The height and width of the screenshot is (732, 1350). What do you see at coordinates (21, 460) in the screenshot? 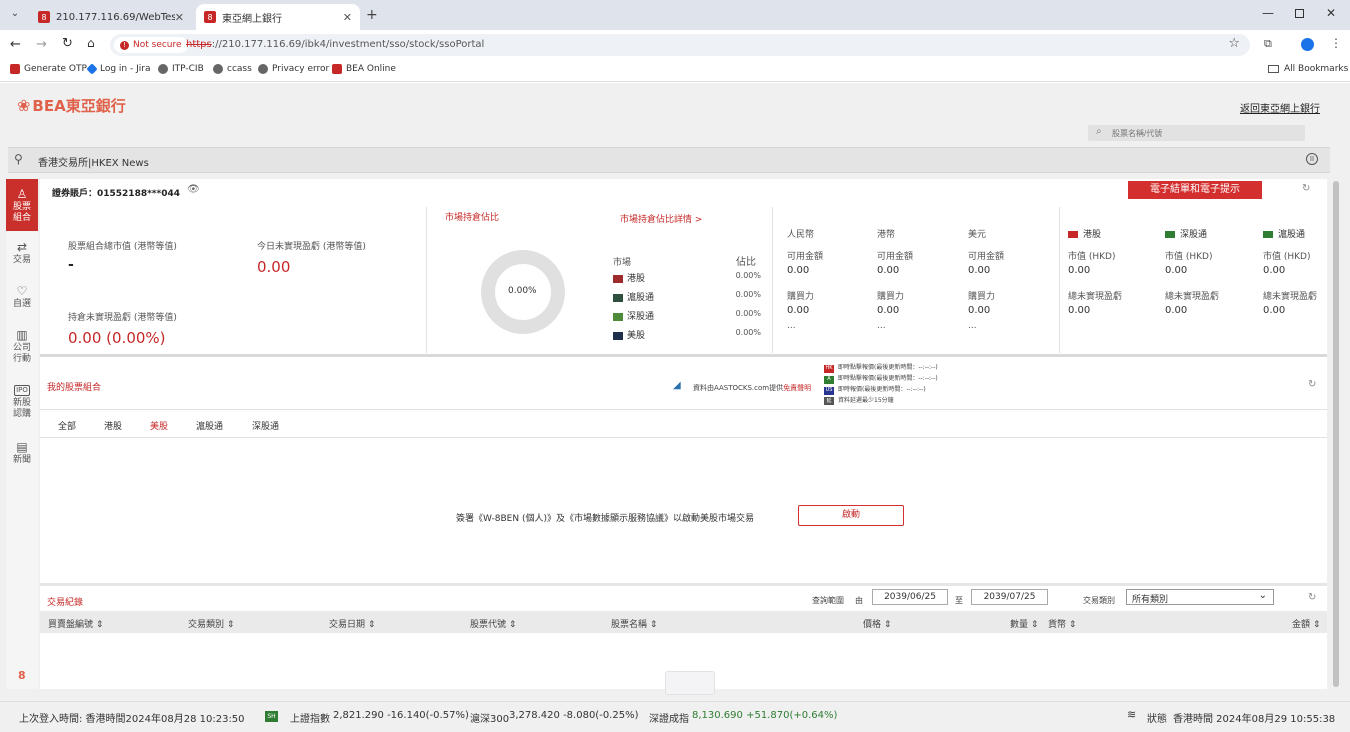
I see `sidebar-item-label: 新聞` at bounding box center [21, 460].